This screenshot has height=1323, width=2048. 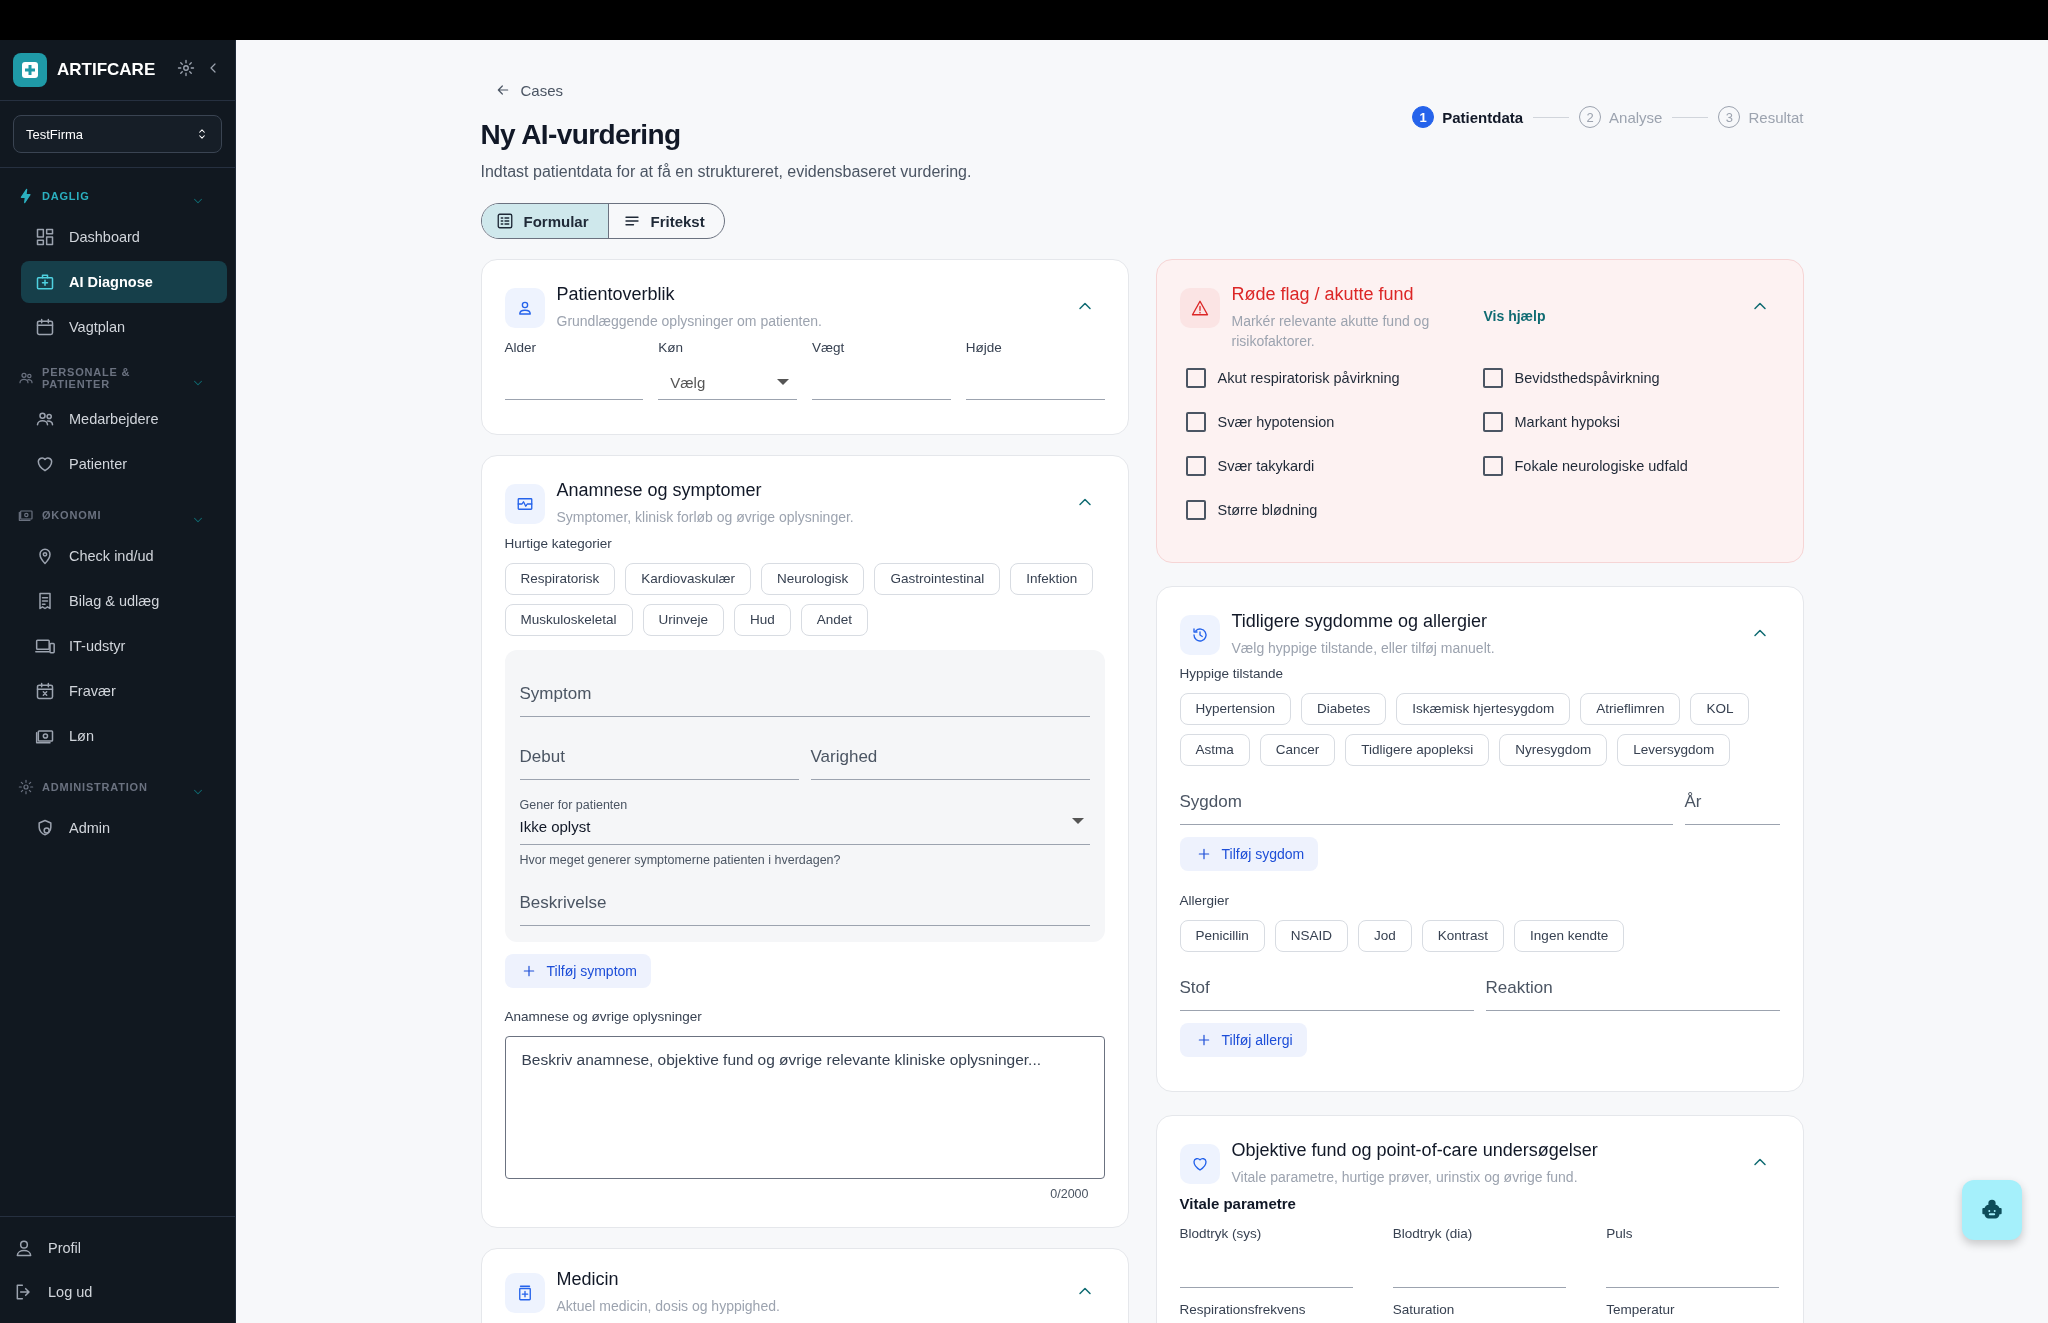 What do you see at coordinates (804, 812) in the screenshot?
I see `select-field: Gener for patienten Ikke oplyst` at bounding box center [804, 812].